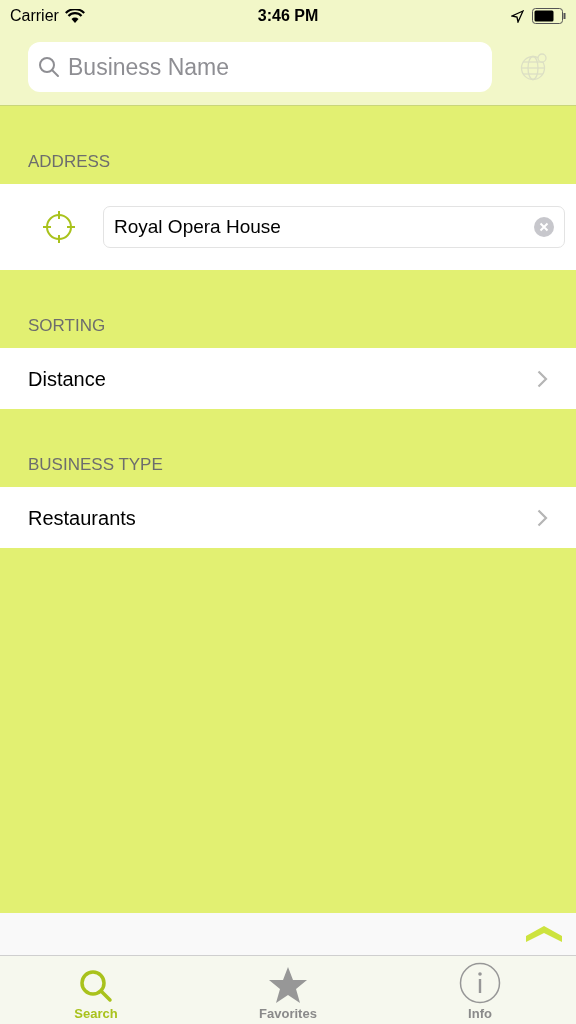 The height and width of the screenshot is (1024, 576). What do you see at coordinates (544, 227) in the screenshot?
I see `clear-icon` at bounding box center [544, 227].